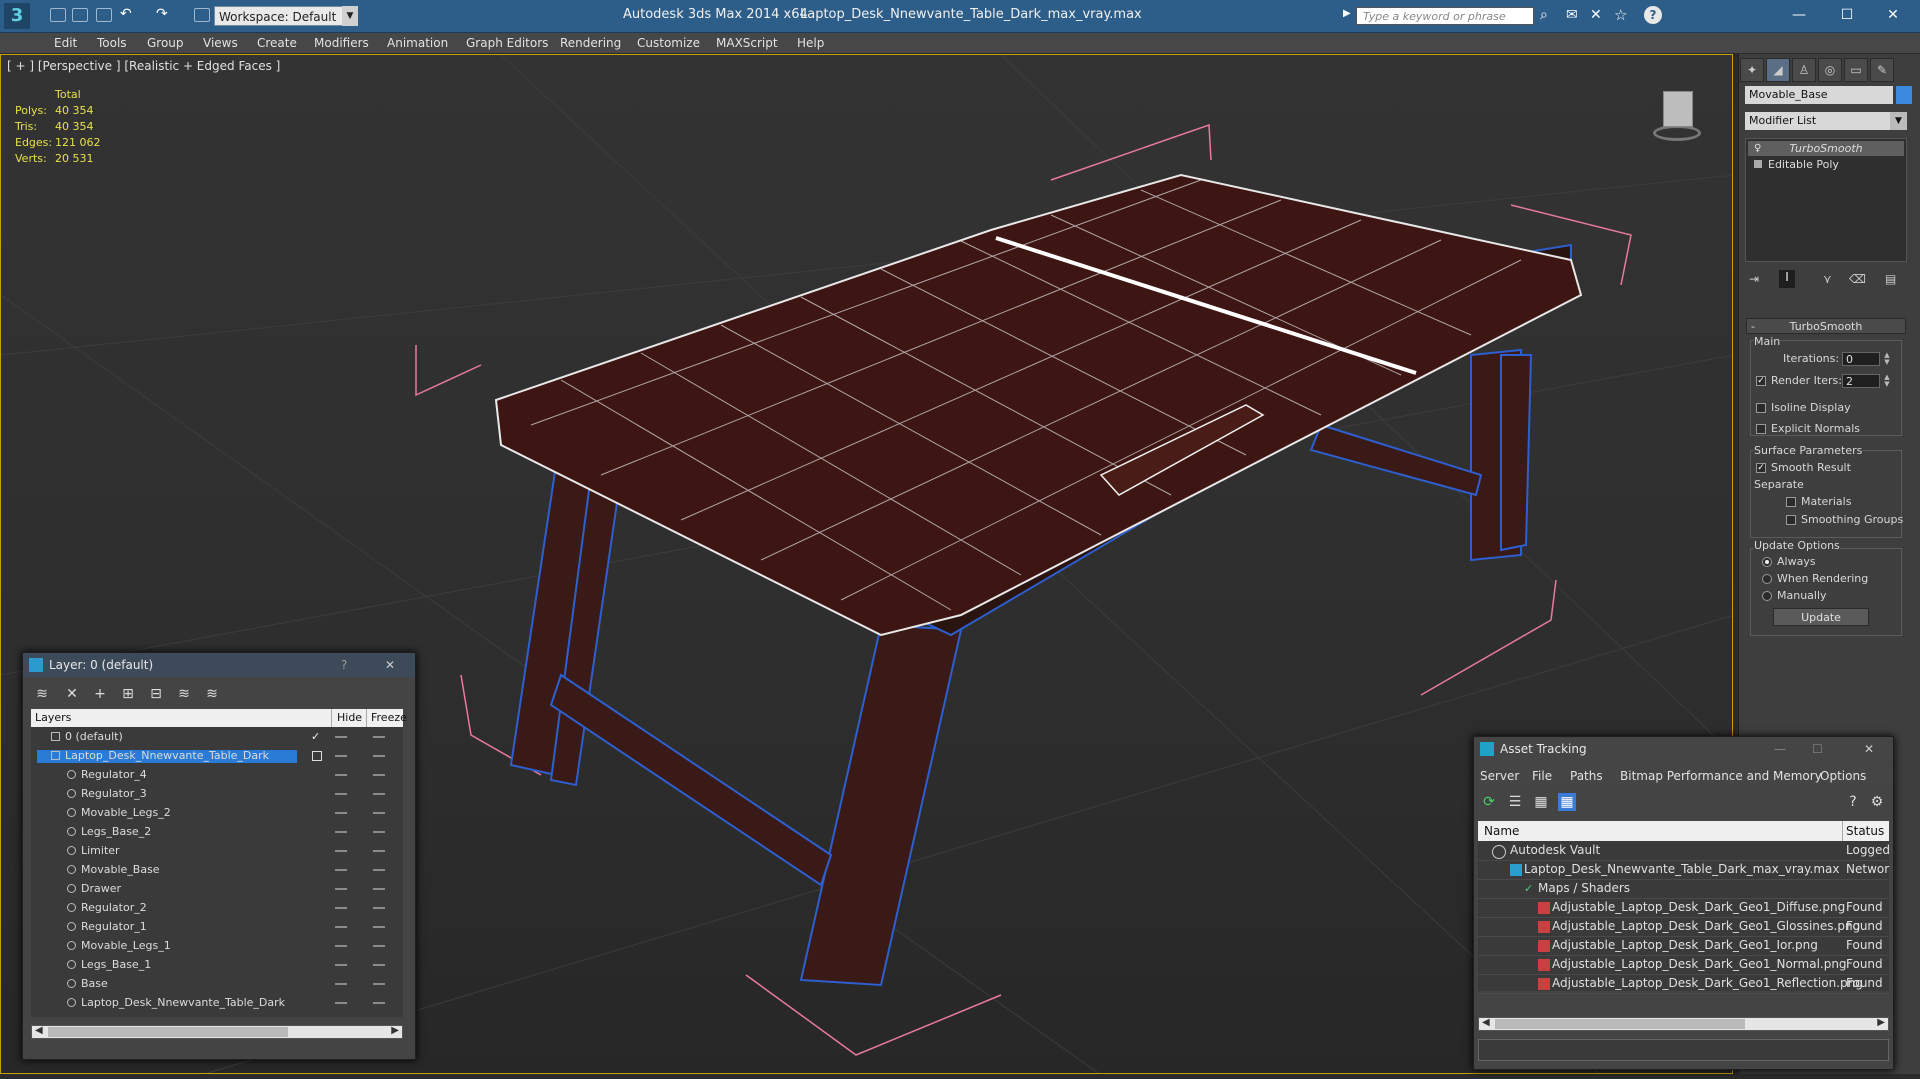  I want to click on asset-menu-bitmap-performance: Bitmap Performance and Memory, so click(1721, 776).